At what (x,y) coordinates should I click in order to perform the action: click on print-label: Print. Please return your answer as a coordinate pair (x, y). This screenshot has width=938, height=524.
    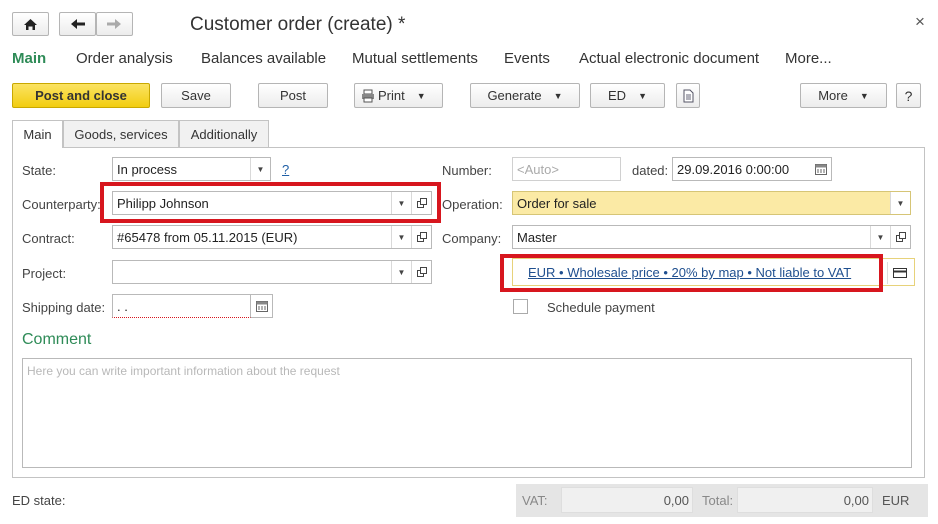
    Looking at the image, I should click on (391, 95).